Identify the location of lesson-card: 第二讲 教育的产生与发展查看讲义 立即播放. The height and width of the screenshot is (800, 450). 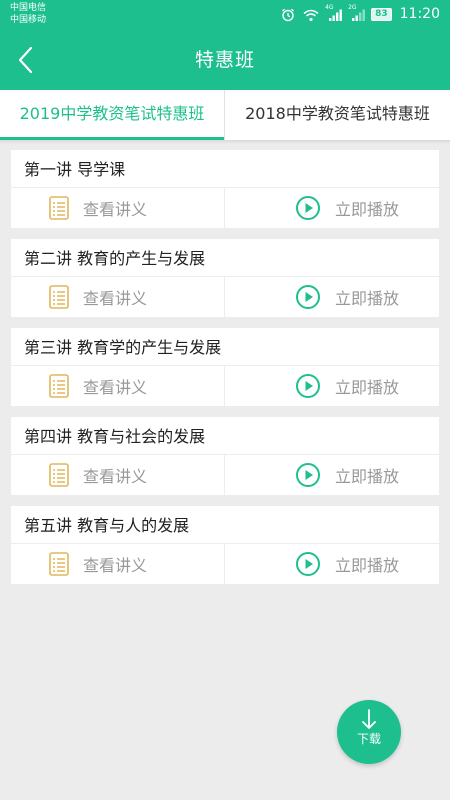
(225, 278).